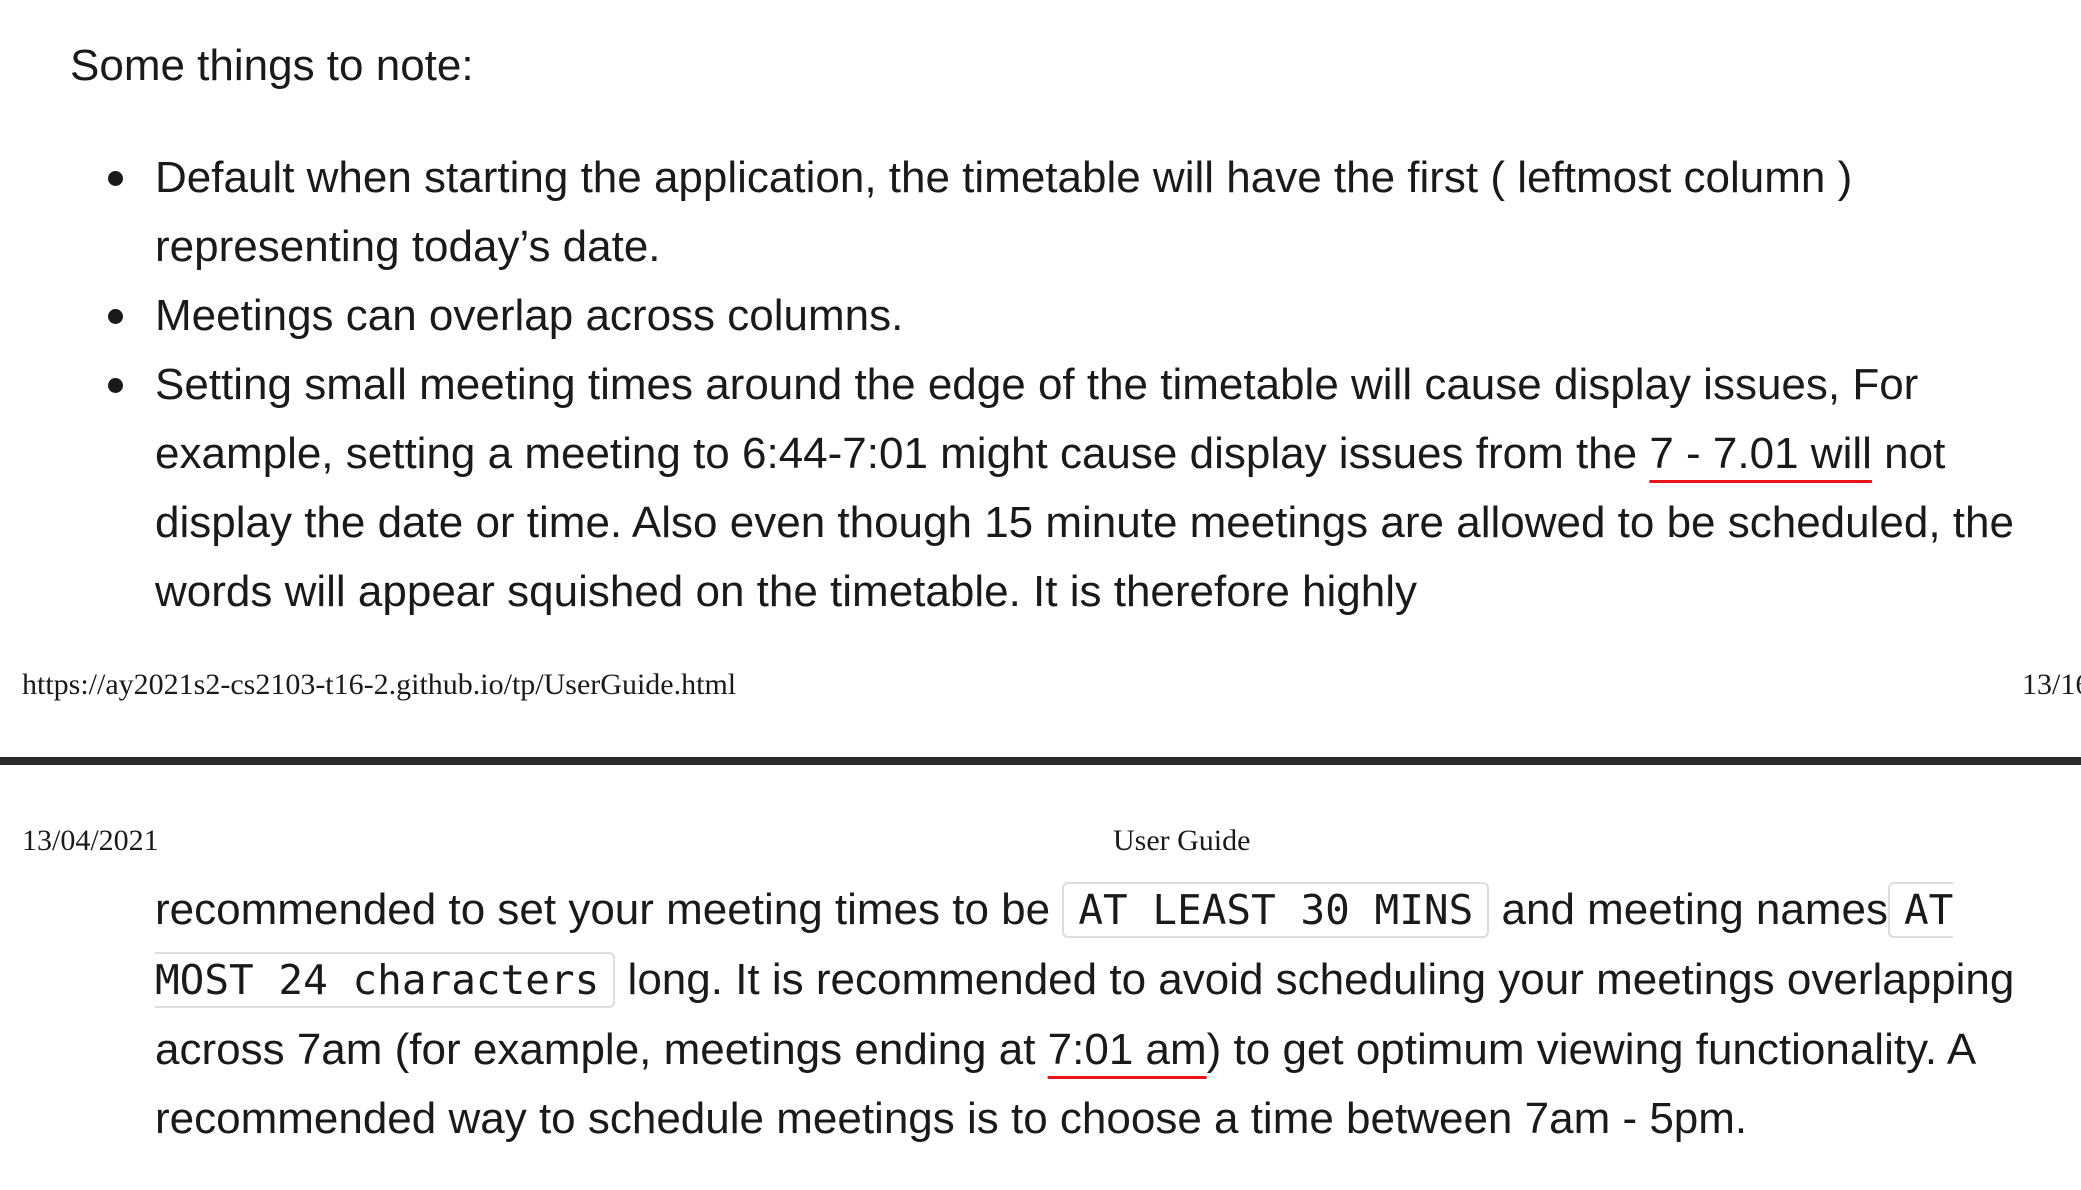 The height and width of the screenshot is (1190, 2081). I want to click on page-header-title: User Guide, so click(1182, 840).